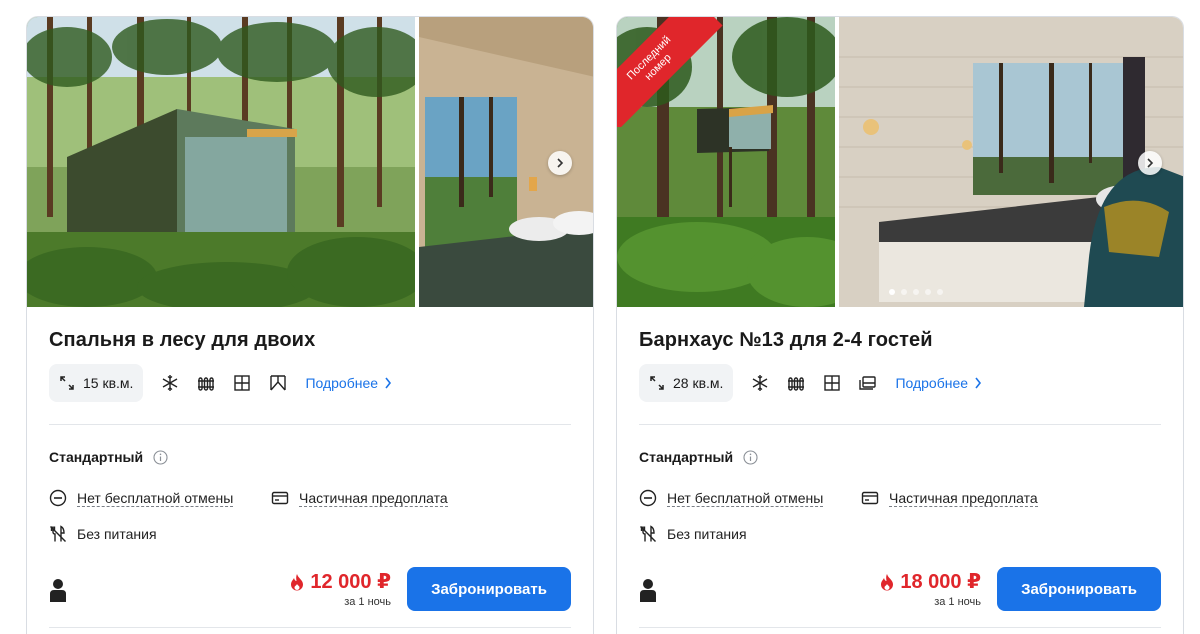 The width and height of the screenshot is (1200, 634). What do you see at coordinates (278, 383) in the screenshot?
I see `window-icon` at bounding box center [278, 383].